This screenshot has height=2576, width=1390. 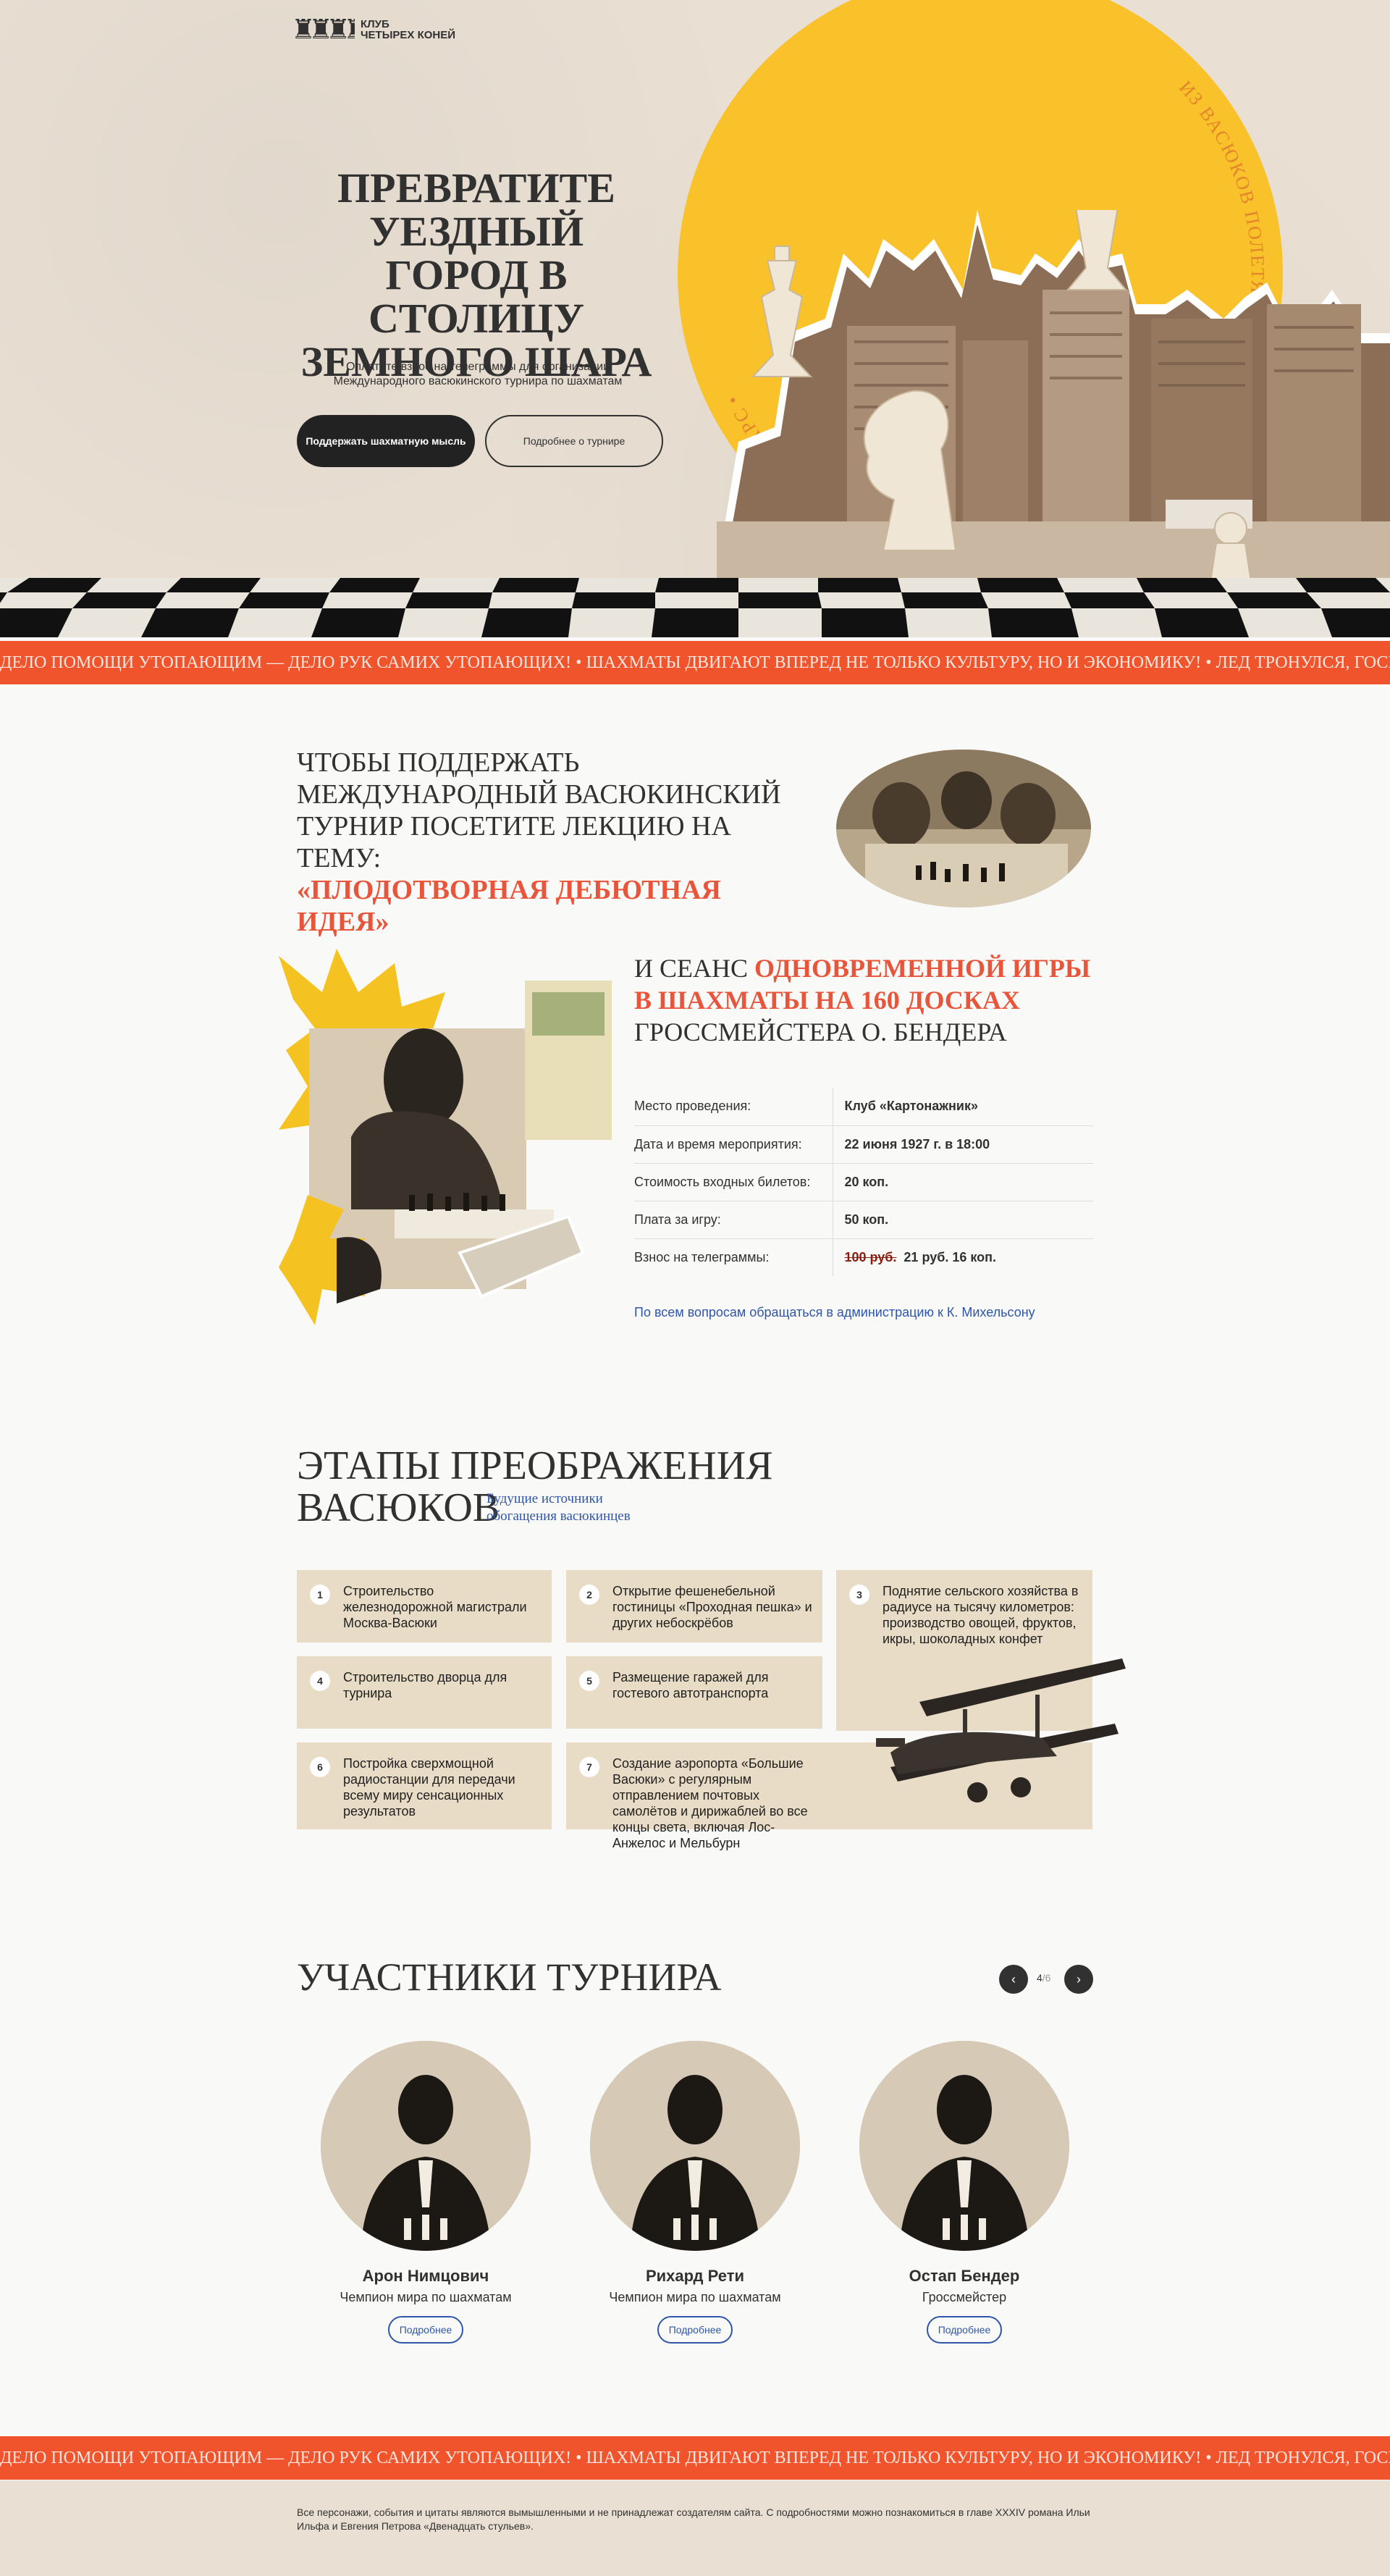 What do you see at coordinates (859, 1595) in the screenshot?
I see `stage-number: 3` at bounding box center [859, 1595].